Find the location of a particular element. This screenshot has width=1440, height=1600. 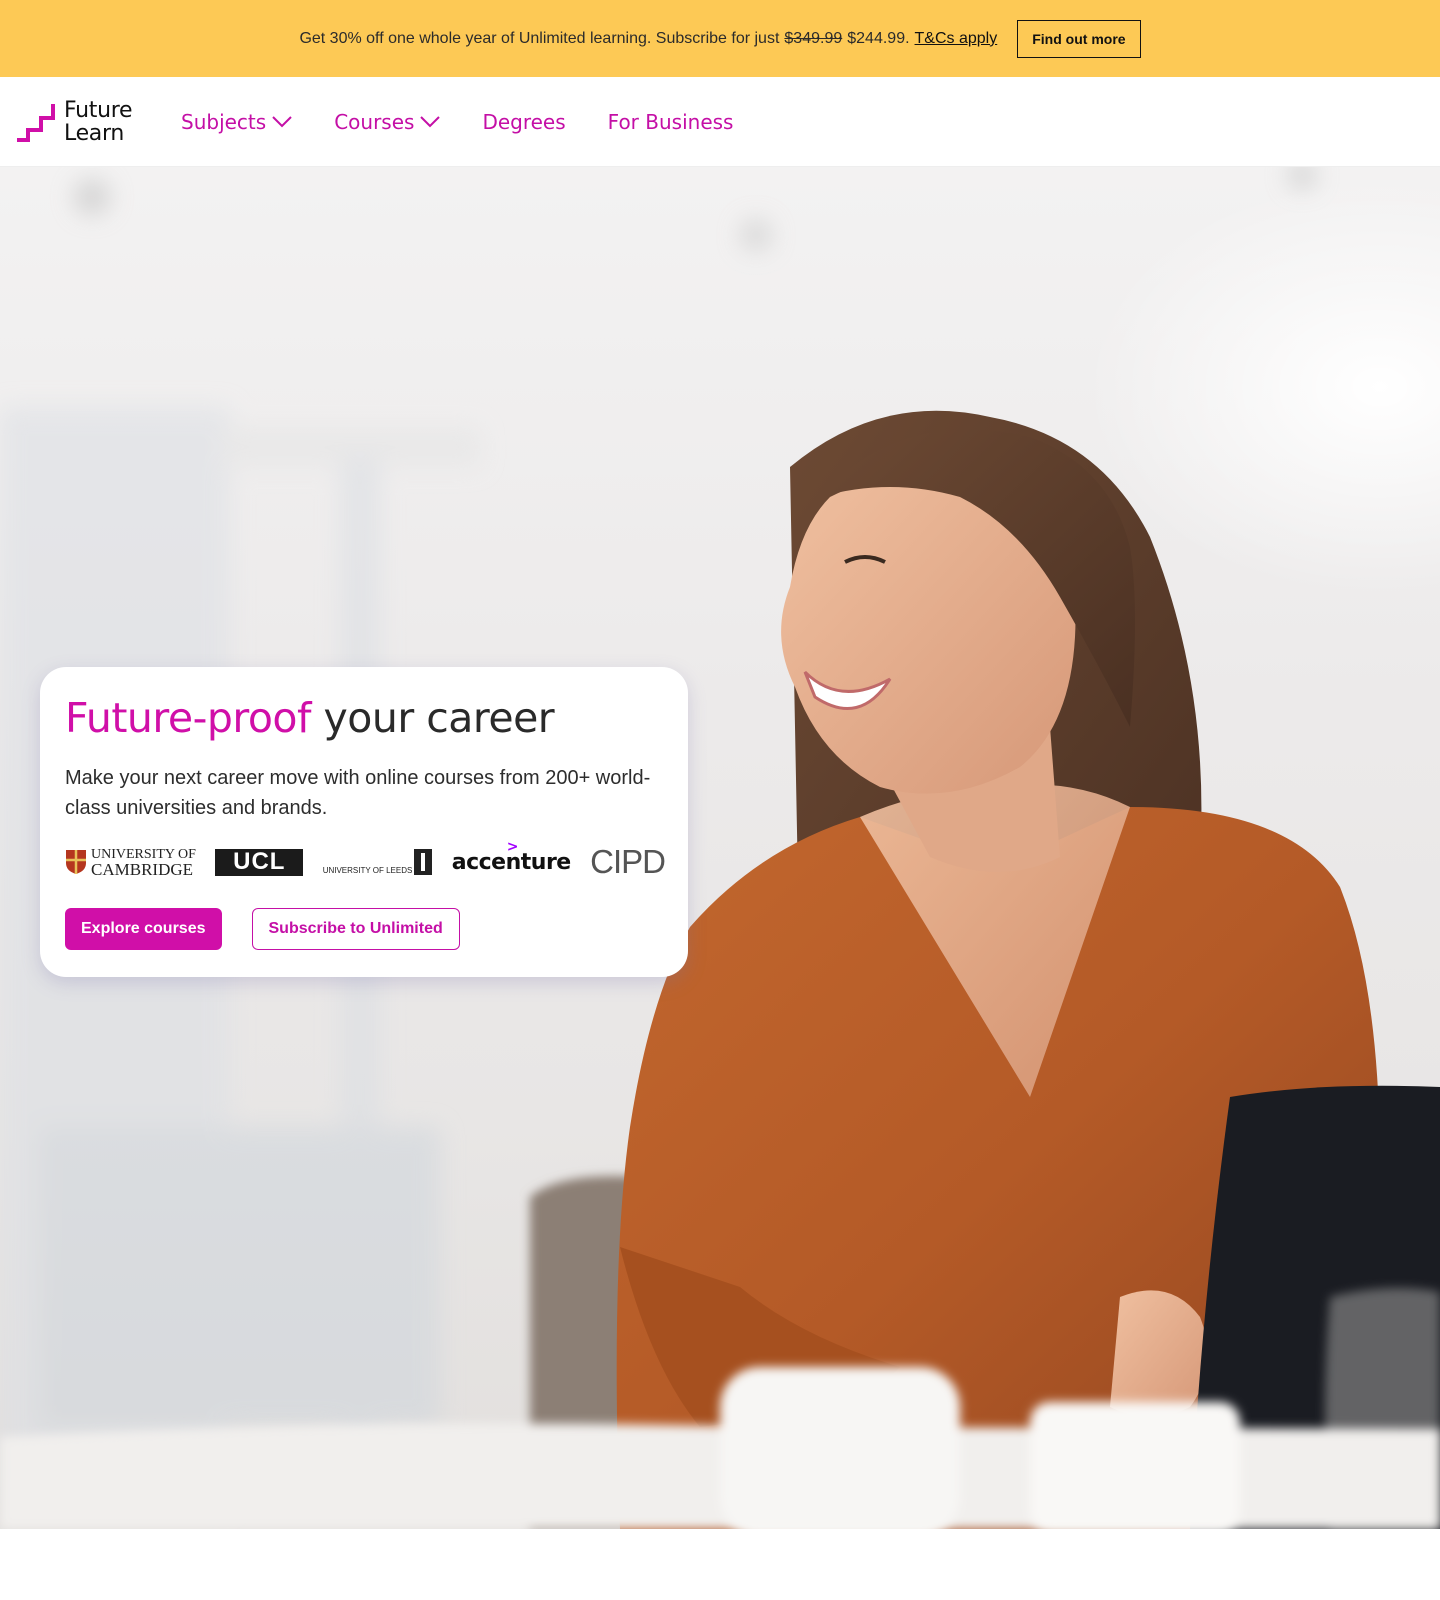

leeds-tower-icon is located at coordinates (423, 862).